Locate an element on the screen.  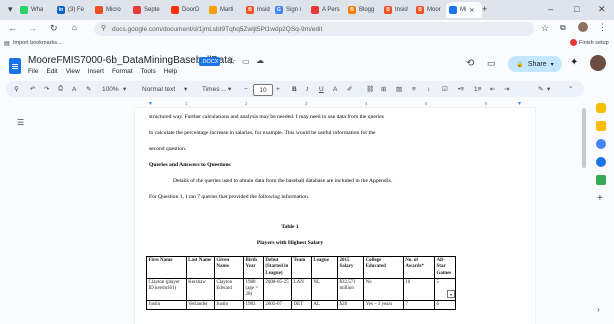
table-cell: Clayton Edward is located at coordinates (229, 289).